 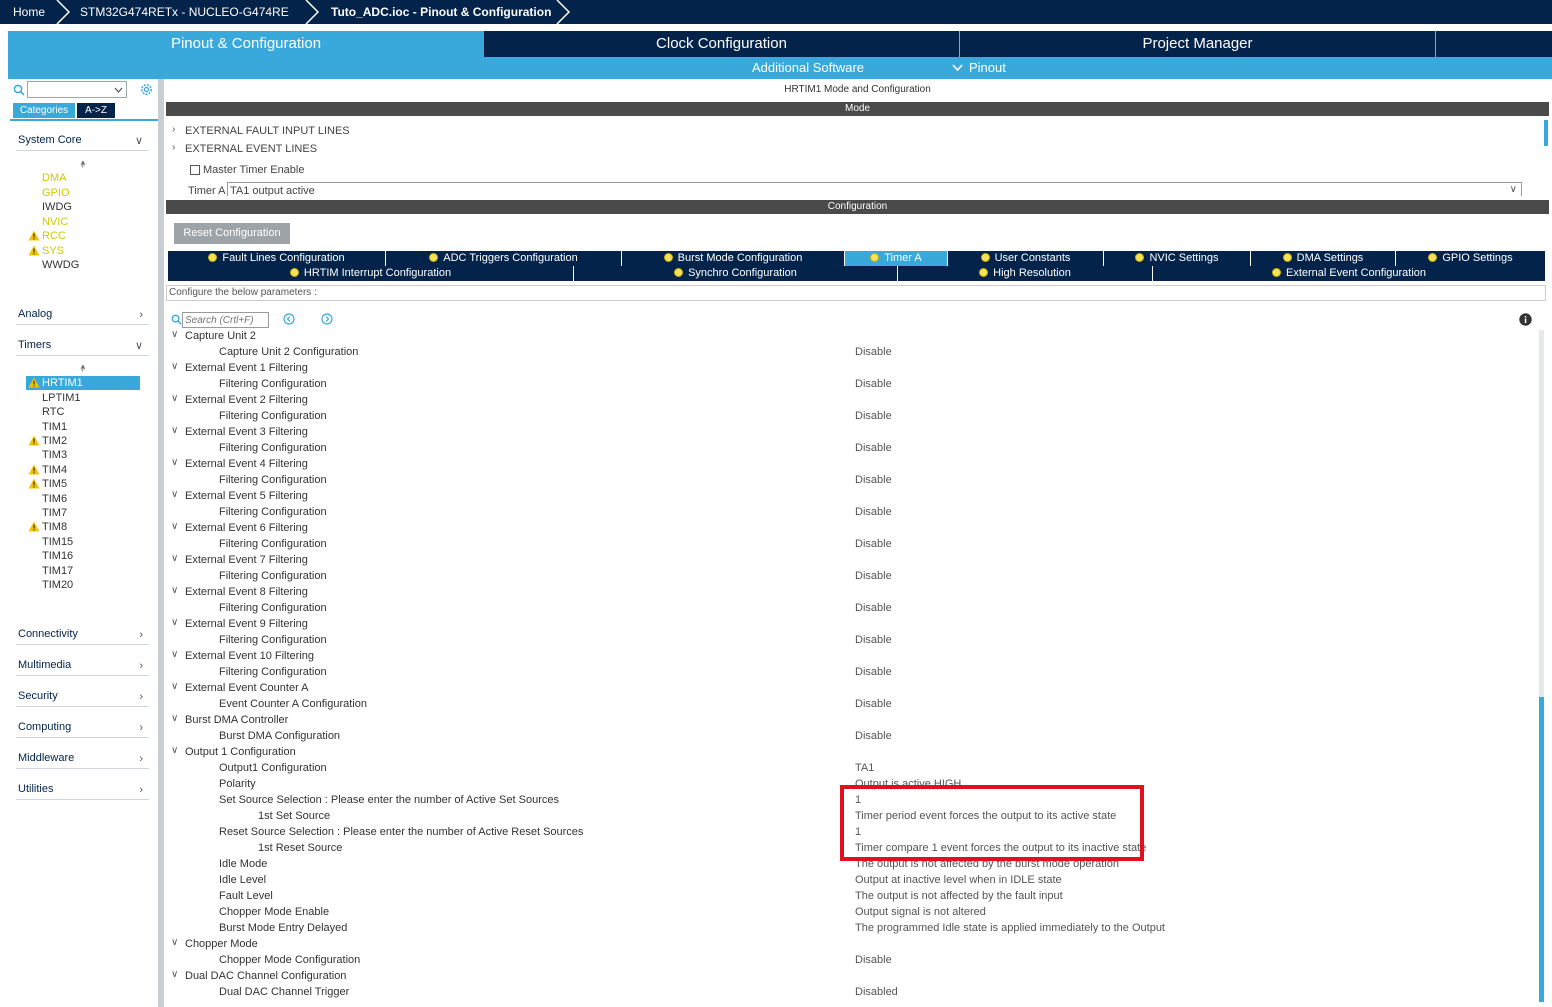 What do you see at coordinates (44, 110) in the screenshot?
I see `tab-categories: Categories` at bounding box center [44, 110].